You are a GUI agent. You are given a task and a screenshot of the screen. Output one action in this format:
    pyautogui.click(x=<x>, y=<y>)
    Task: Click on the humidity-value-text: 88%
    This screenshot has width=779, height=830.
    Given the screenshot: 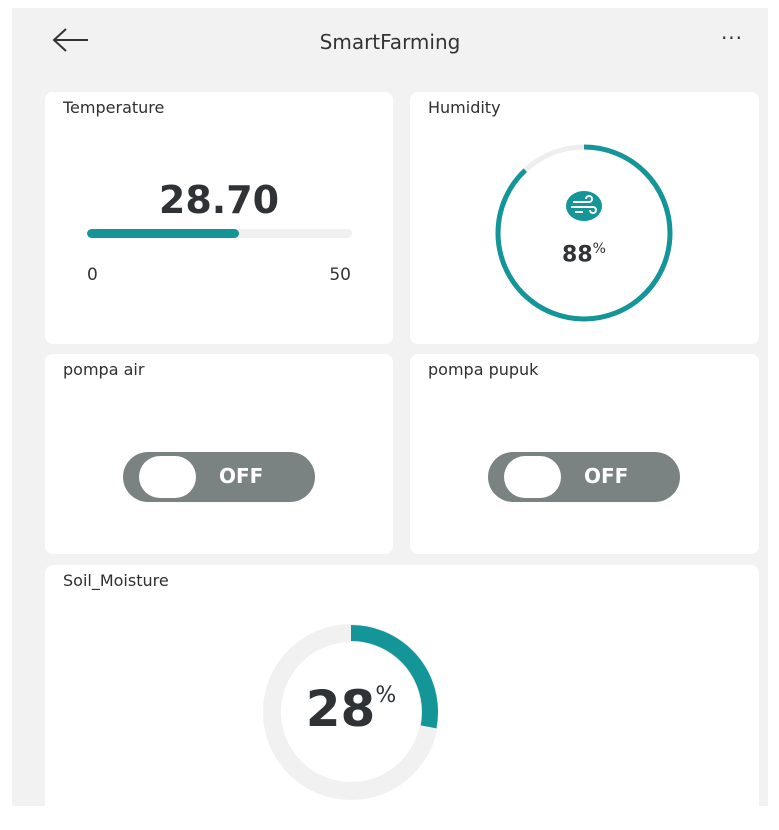 What is the action you would take?
    pyautogui.click(x=584, y=254)
    